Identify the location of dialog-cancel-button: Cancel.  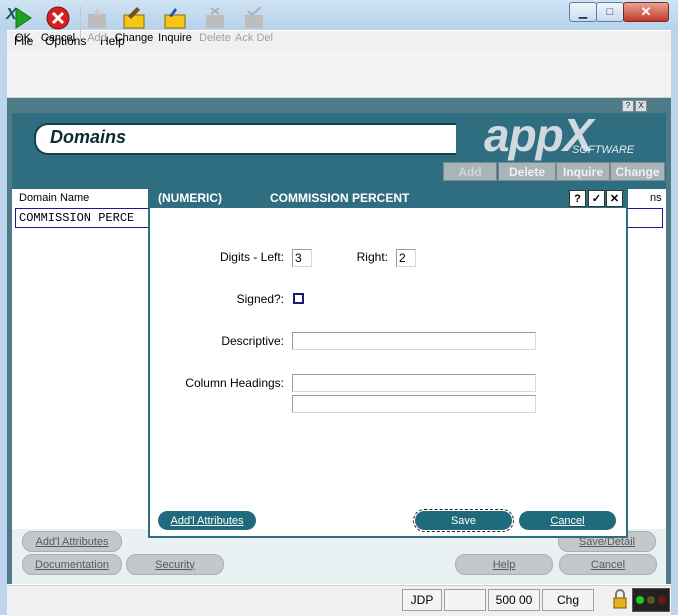
(567, 520).